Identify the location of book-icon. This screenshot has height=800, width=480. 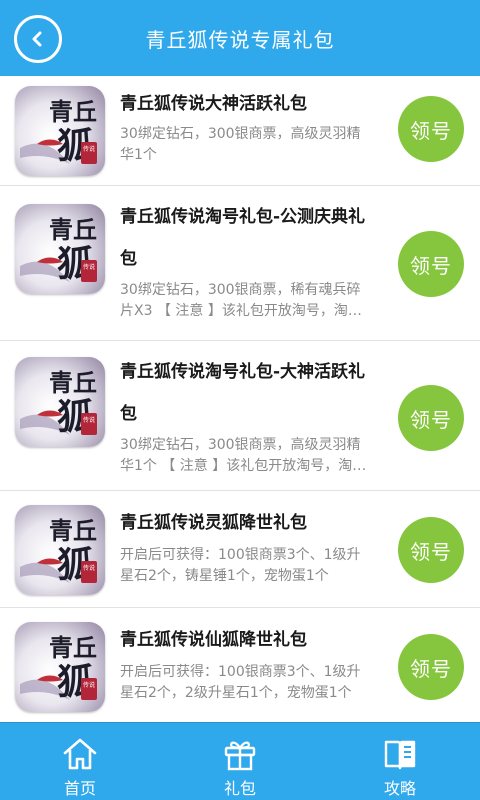
(400, 755).